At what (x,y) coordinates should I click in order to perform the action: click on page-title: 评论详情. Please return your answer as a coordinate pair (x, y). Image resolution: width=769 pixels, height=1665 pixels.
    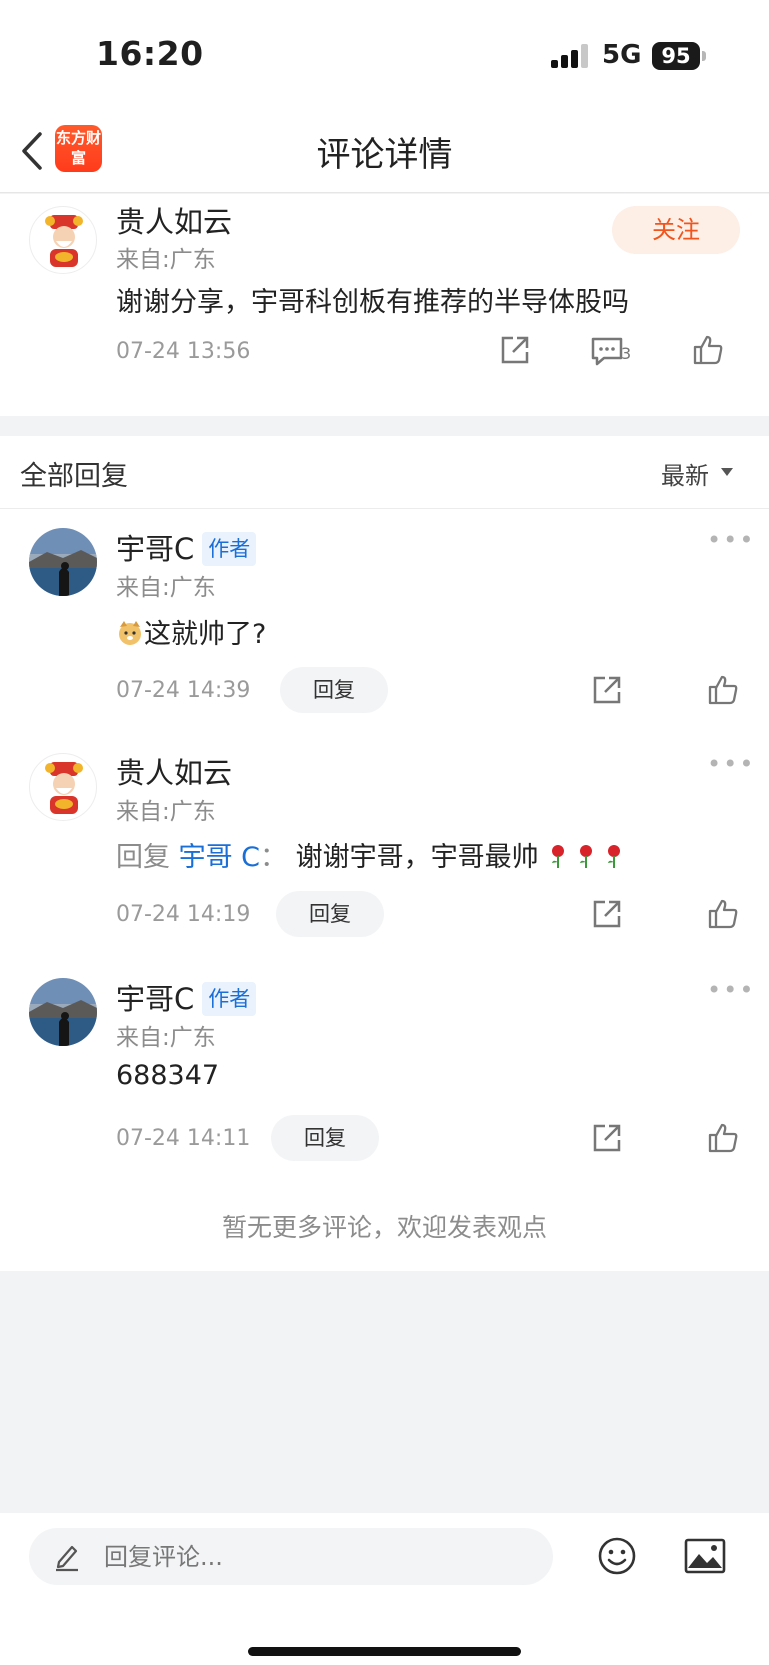
    Looking at the image, I should click on (384, 155).